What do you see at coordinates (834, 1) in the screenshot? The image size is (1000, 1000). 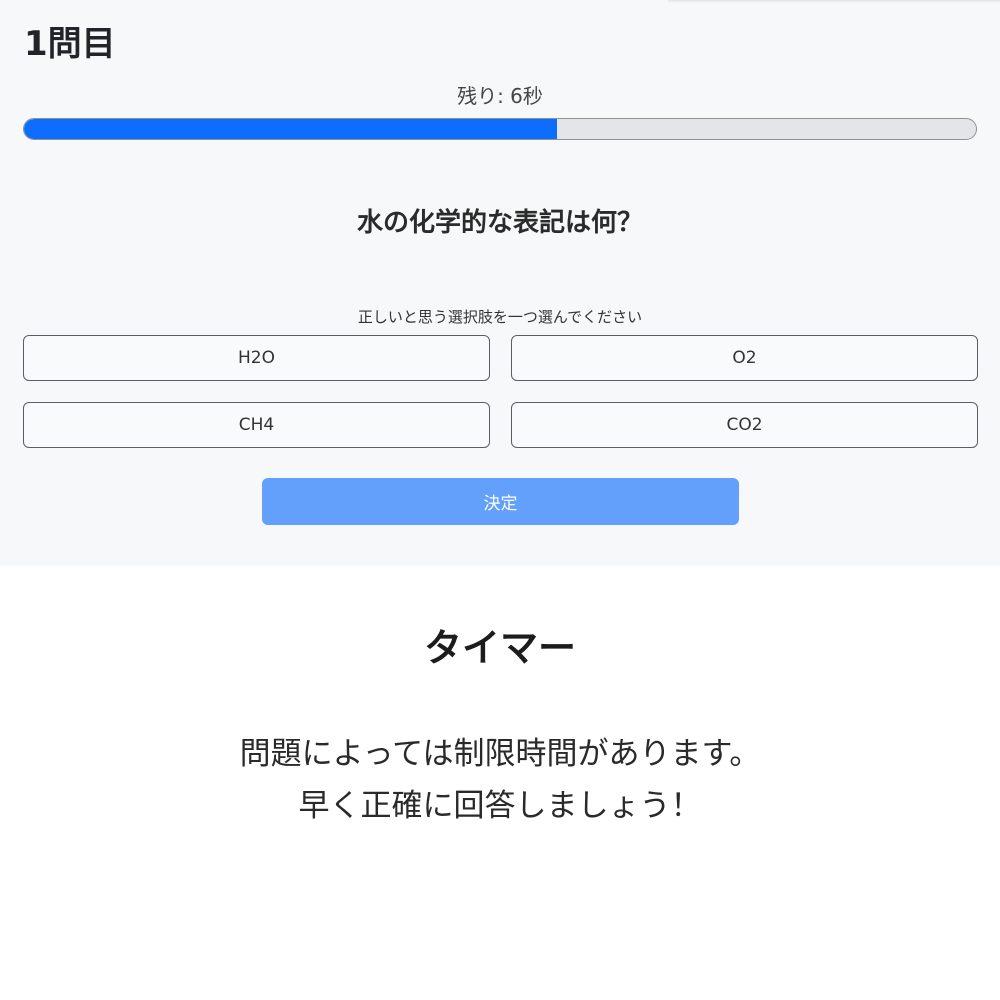 I see `top-edge-shadow` at bounding box center [834, 1].